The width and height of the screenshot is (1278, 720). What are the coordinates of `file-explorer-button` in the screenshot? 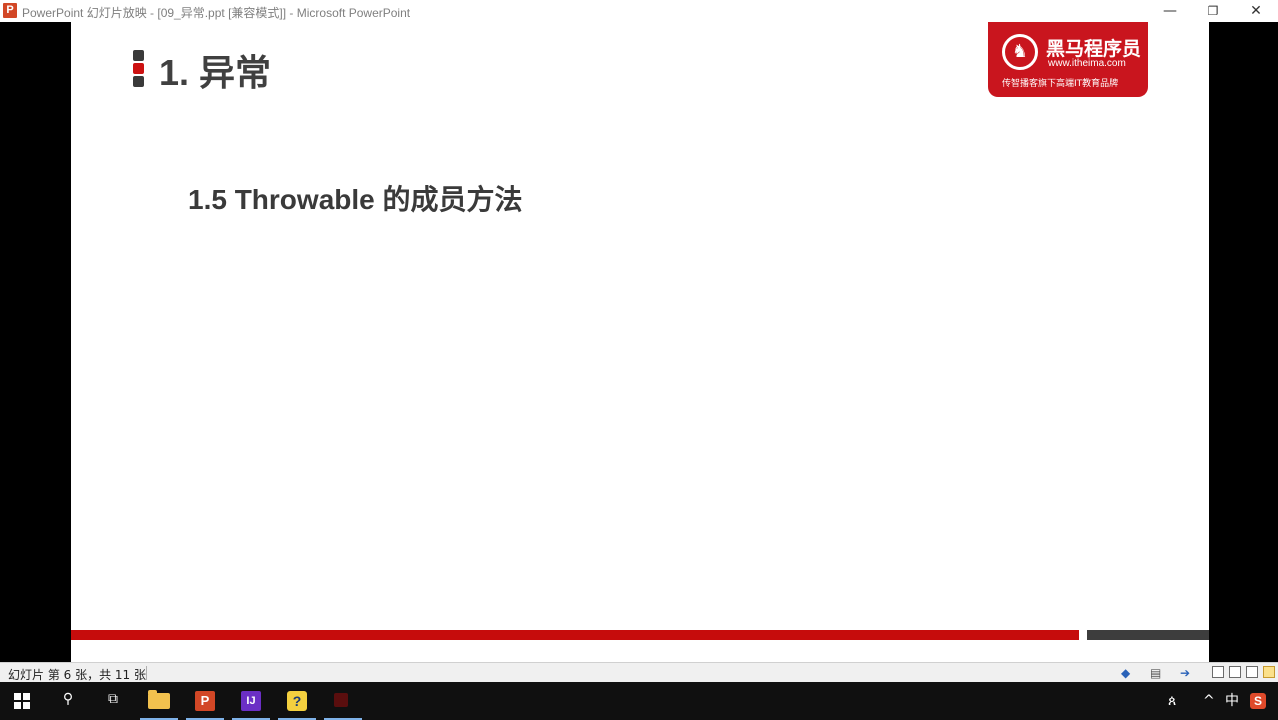 It's located at (159, 701).